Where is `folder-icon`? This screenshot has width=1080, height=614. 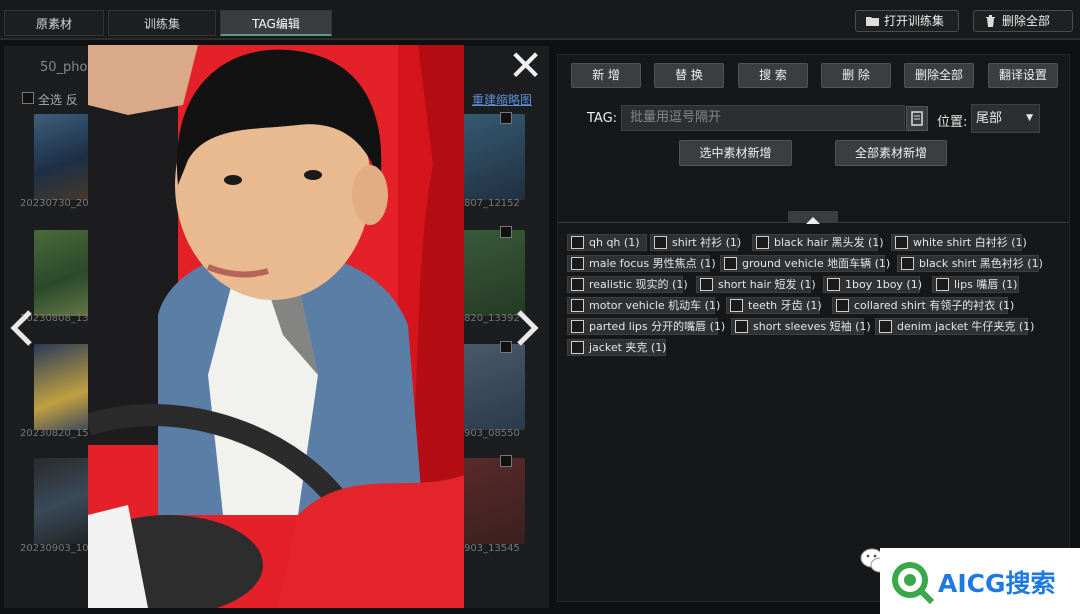 folder-icon is located at coordinates (872, 21).